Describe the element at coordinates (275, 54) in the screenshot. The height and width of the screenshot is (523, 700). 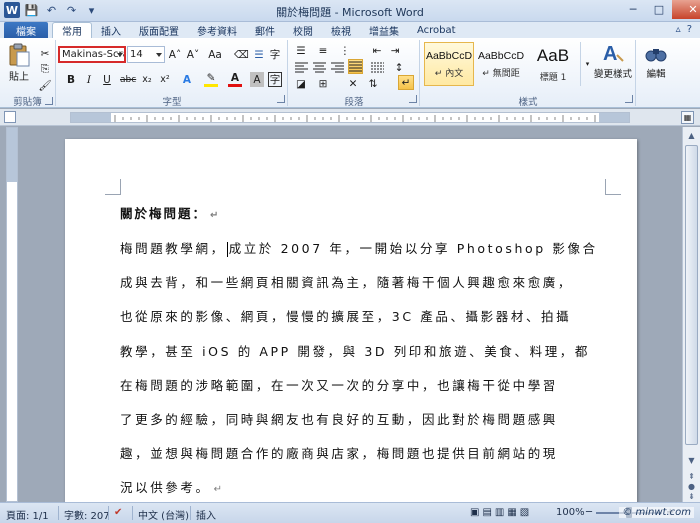
I see `enclose-char-button: 字` at that location.